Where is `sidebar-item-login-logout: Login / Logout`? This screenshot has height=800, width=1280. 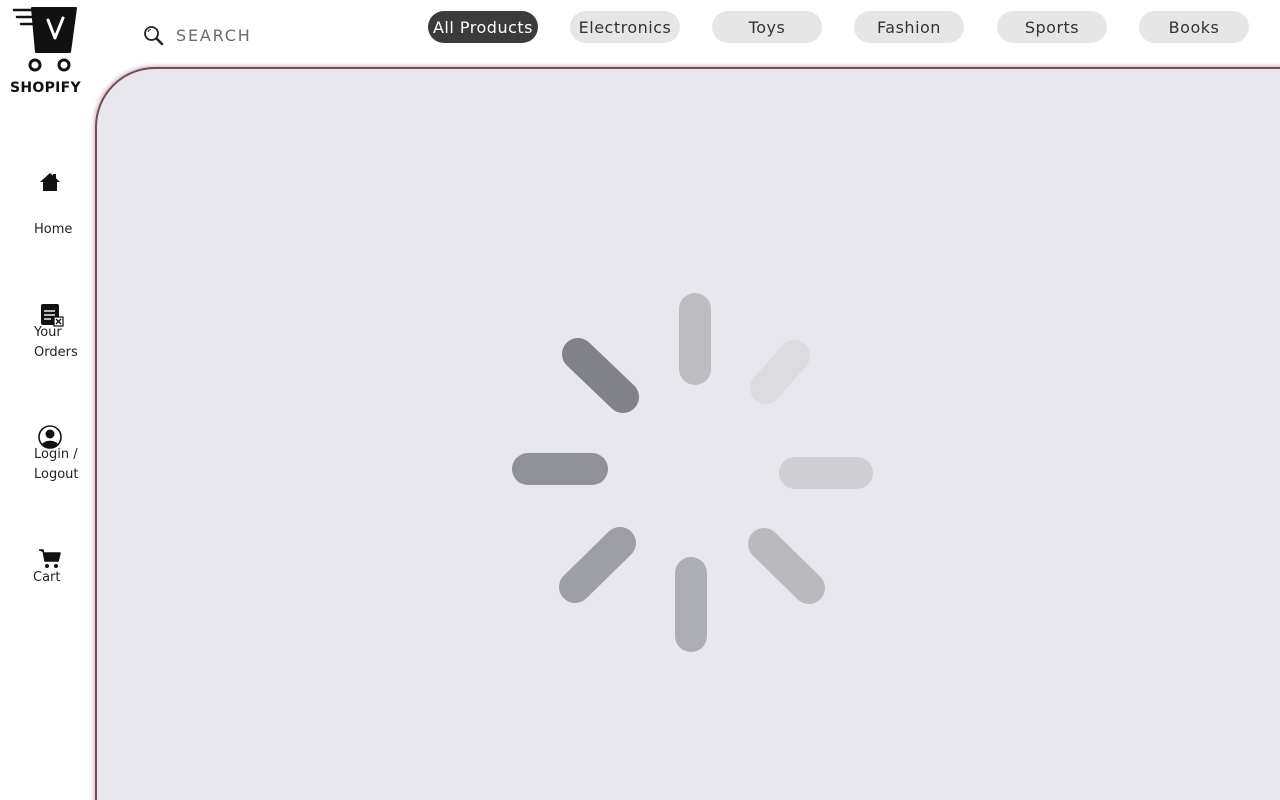 sidebar-item-login-logout: Login / Logout is located at coordinates (56, 456).